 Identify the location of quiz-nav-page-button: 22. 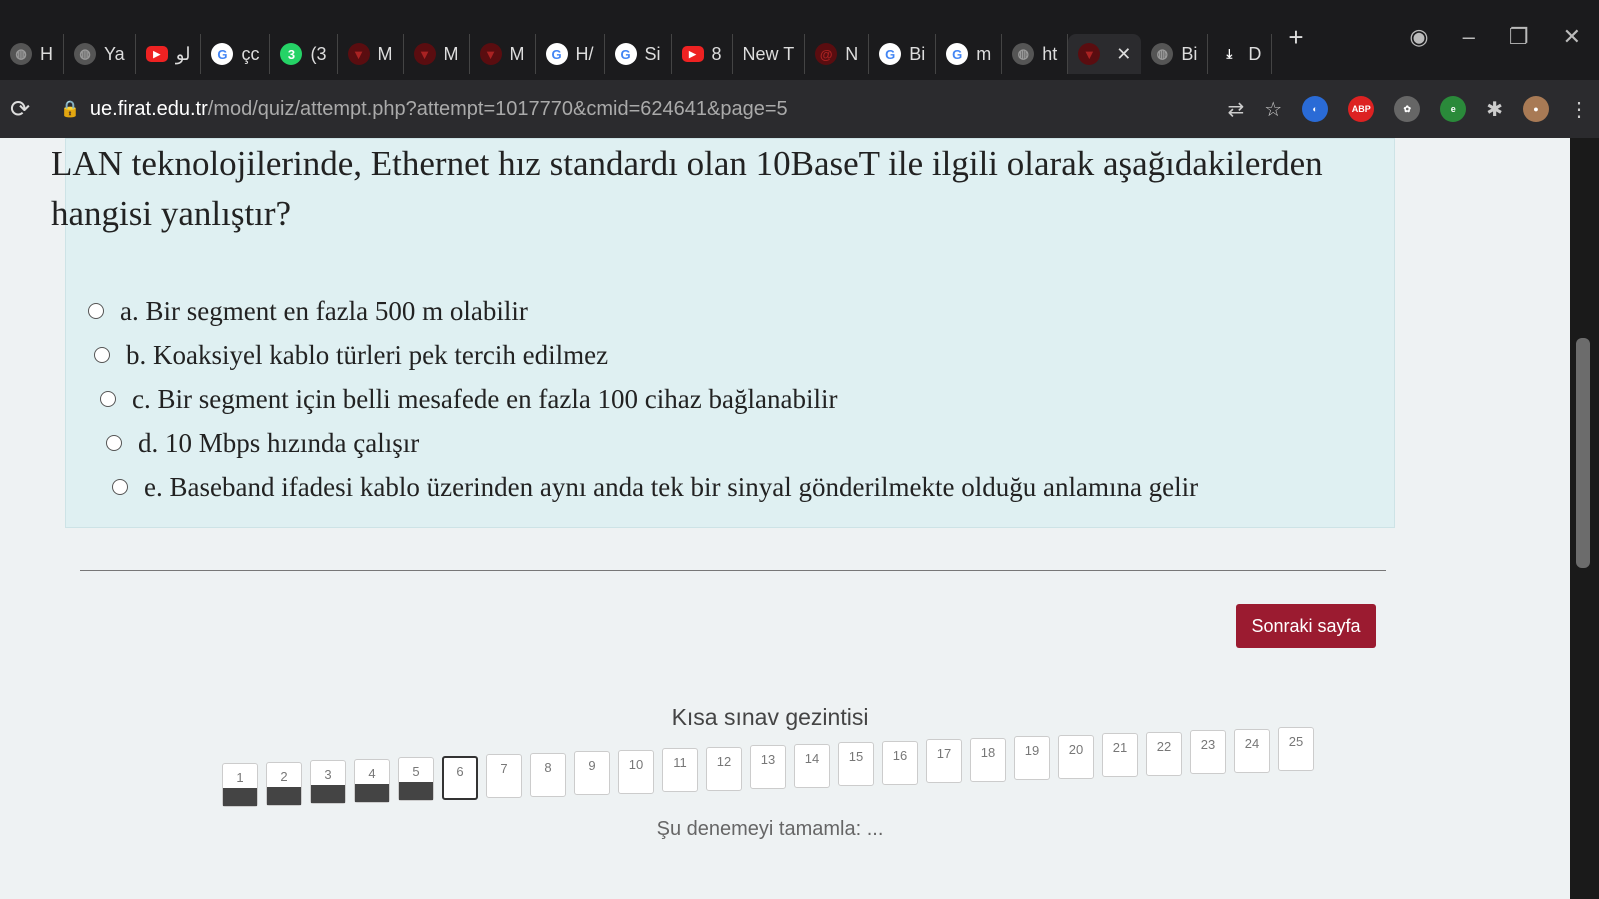
(1164, 753).